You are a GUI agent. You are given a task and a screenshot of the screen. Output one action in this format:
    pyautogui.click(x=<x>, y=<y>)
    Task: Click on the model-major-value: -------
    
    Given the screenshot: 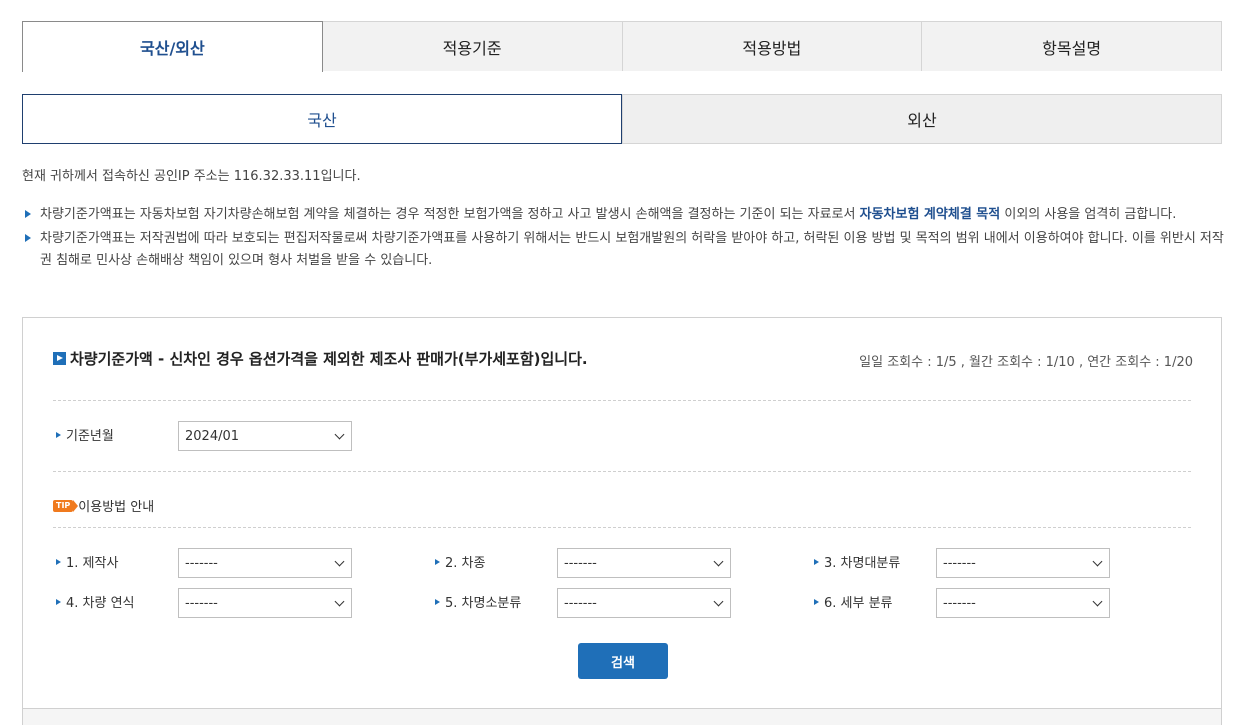 What is the action you would take?
    pyautogui.click(x=959, y=563)
    